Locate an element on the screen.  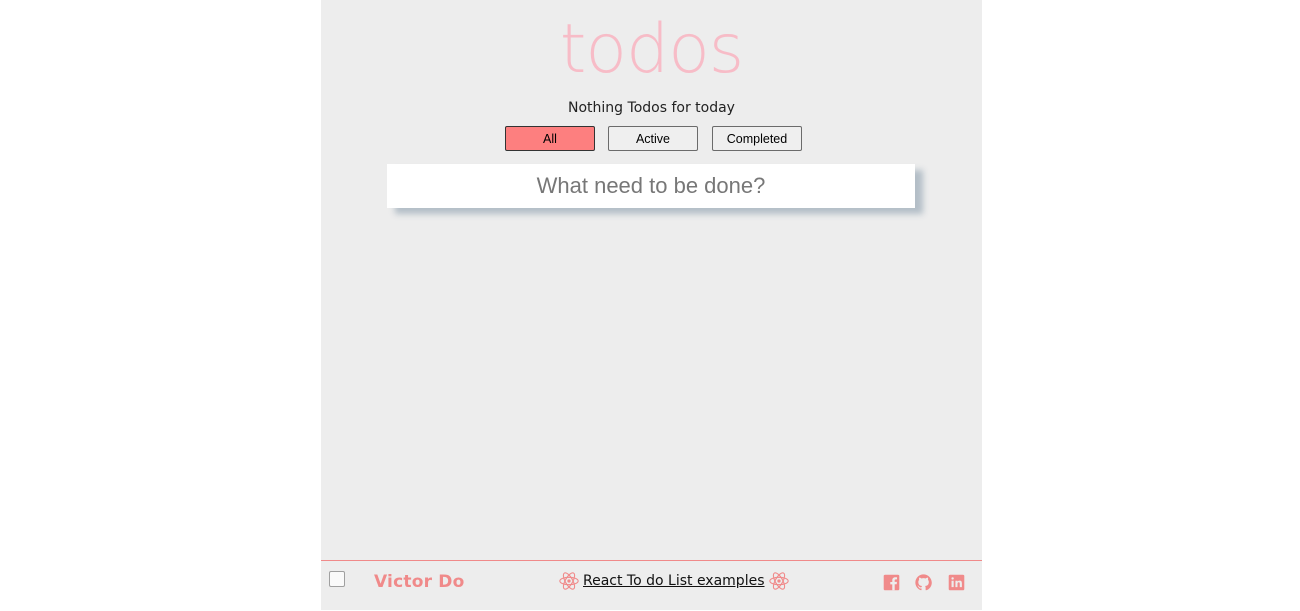
avatar is located at coordinates (337, 579).